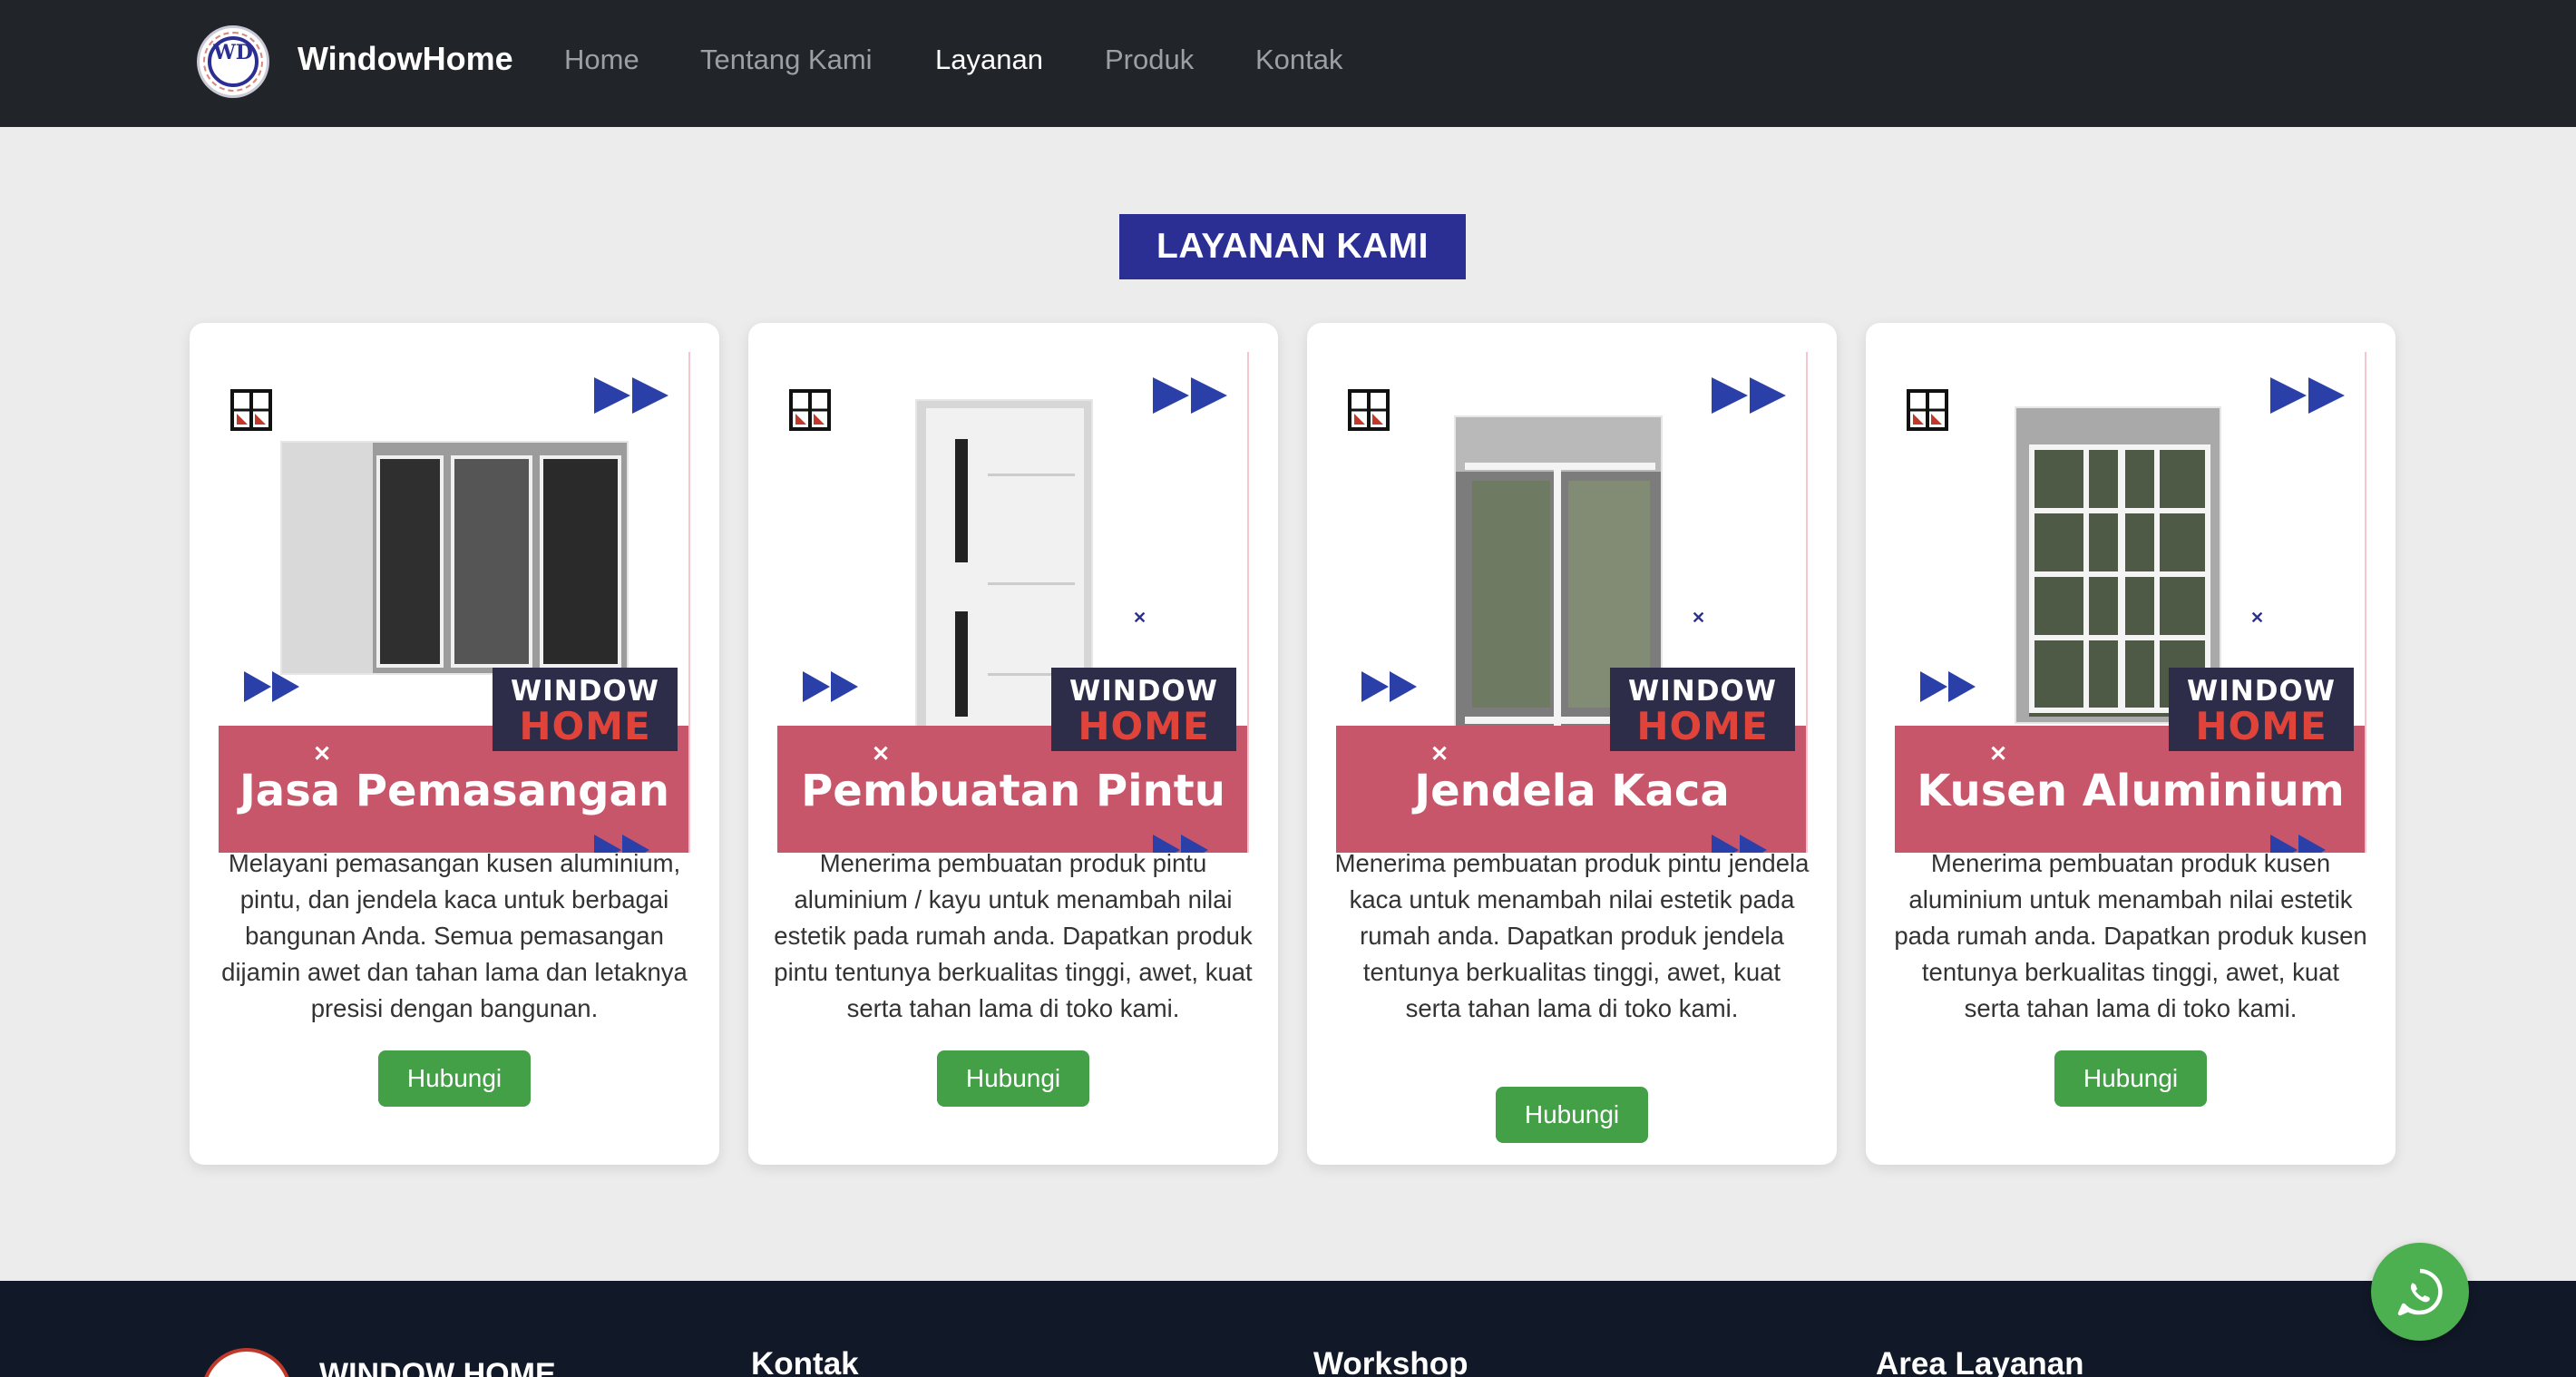 The height and width of the screenshot is (1377, 2576). Describe the element at coordinates (786, 60) in the screenshot. I see `nav-link-tentang-kami: Tentang Kami` at that location.